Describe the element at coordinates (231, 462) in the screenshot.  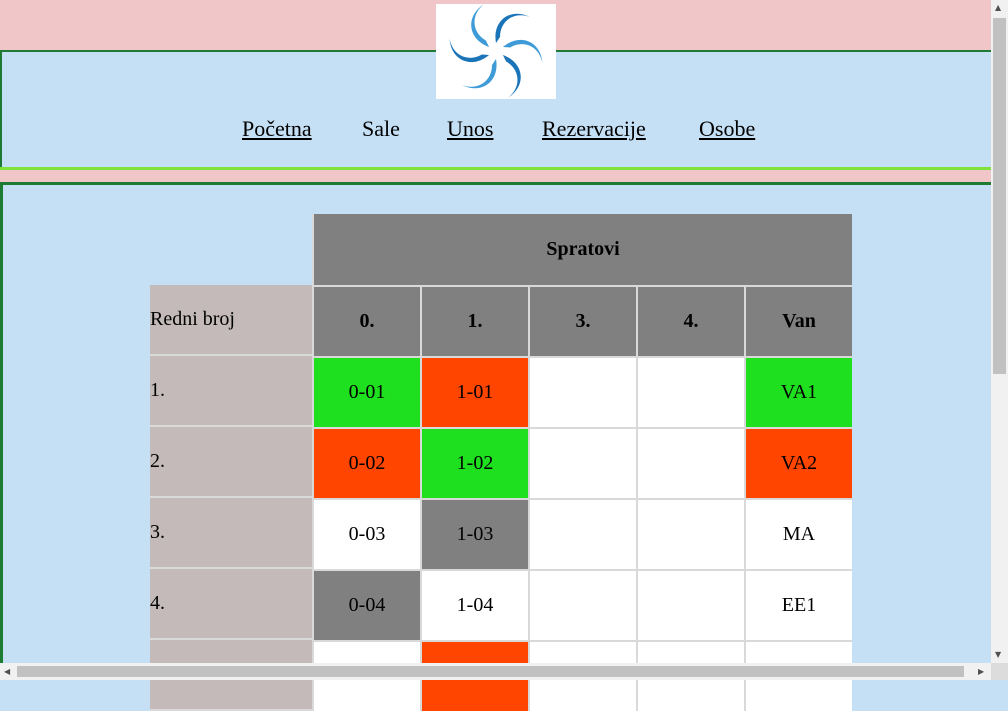
I see `row-number: 2.` at that location.